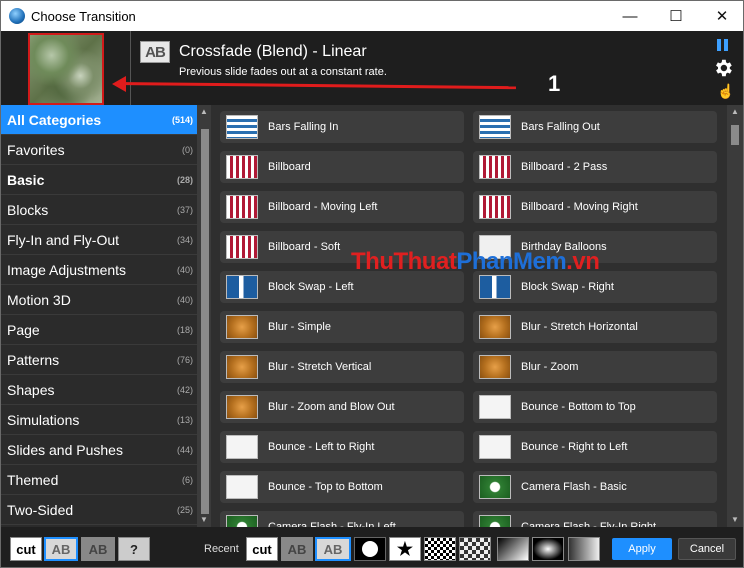  Describe the element at coordinates (475, 261) in the screenshot. I see `watermark: ThuThuatPhanMem.vn` at that location.